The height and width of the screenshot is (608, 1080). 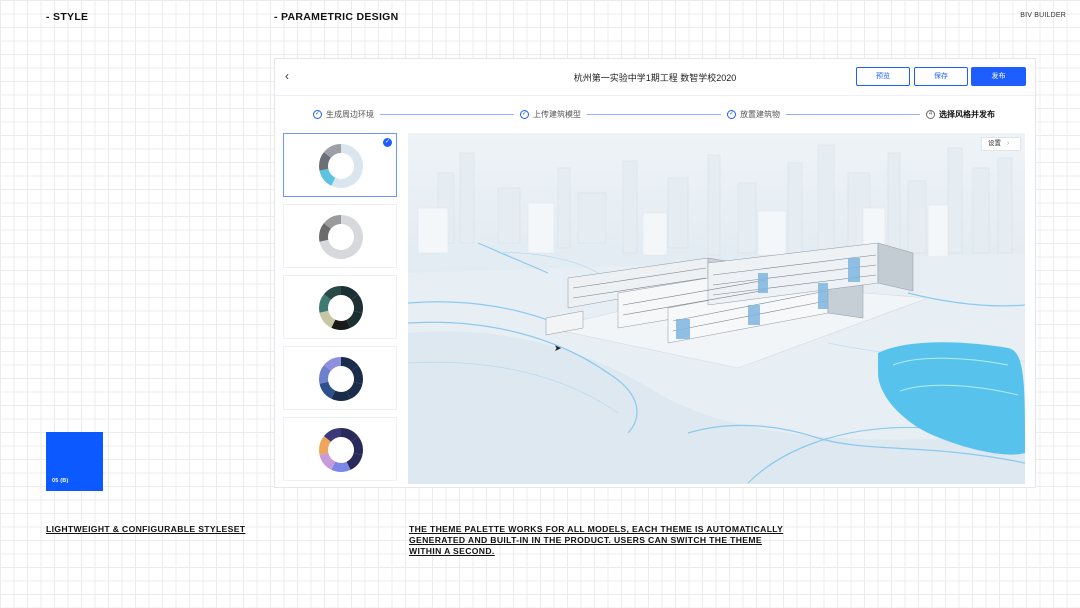 What do you see at coordinates (146, 529) in the screenshot?
I see `caption-title: LIGHTWEIGHT & CONFIGURABLE STYLESET` at bounding box center [146, 529].